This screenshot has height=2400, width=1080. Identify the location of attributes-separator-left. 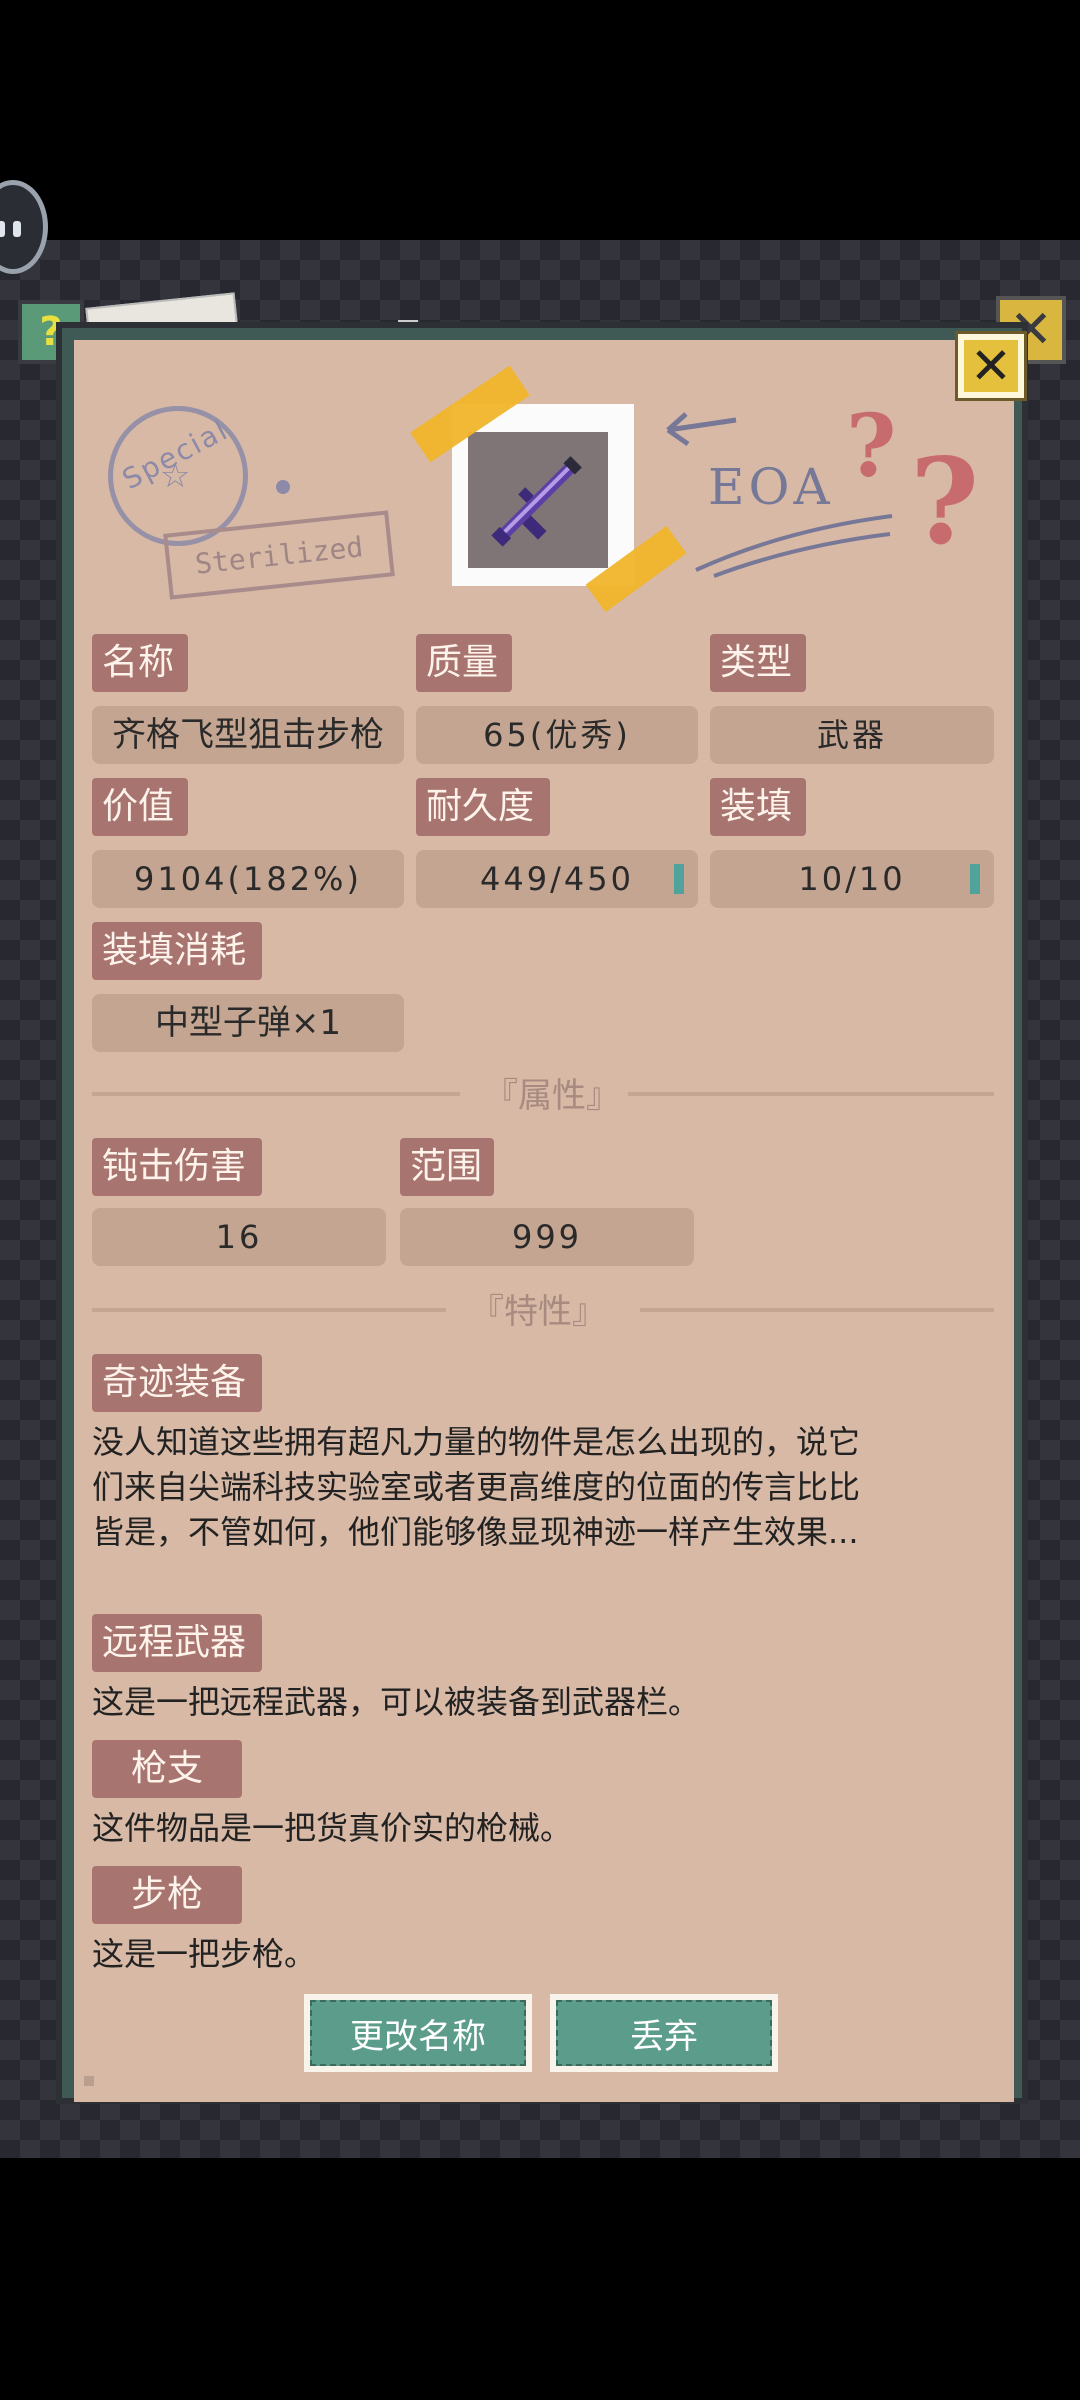
(276, 1094).